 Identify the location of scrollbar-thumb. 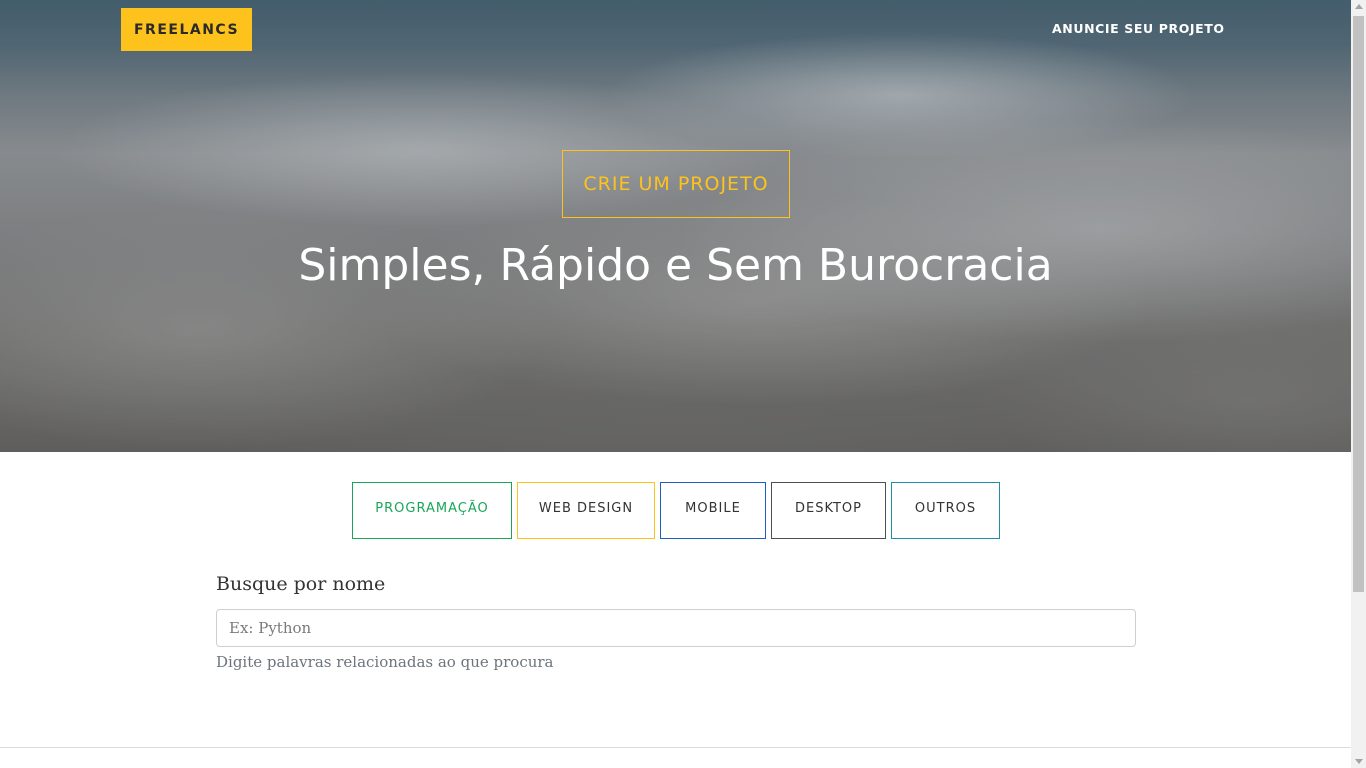
(1358, 304).